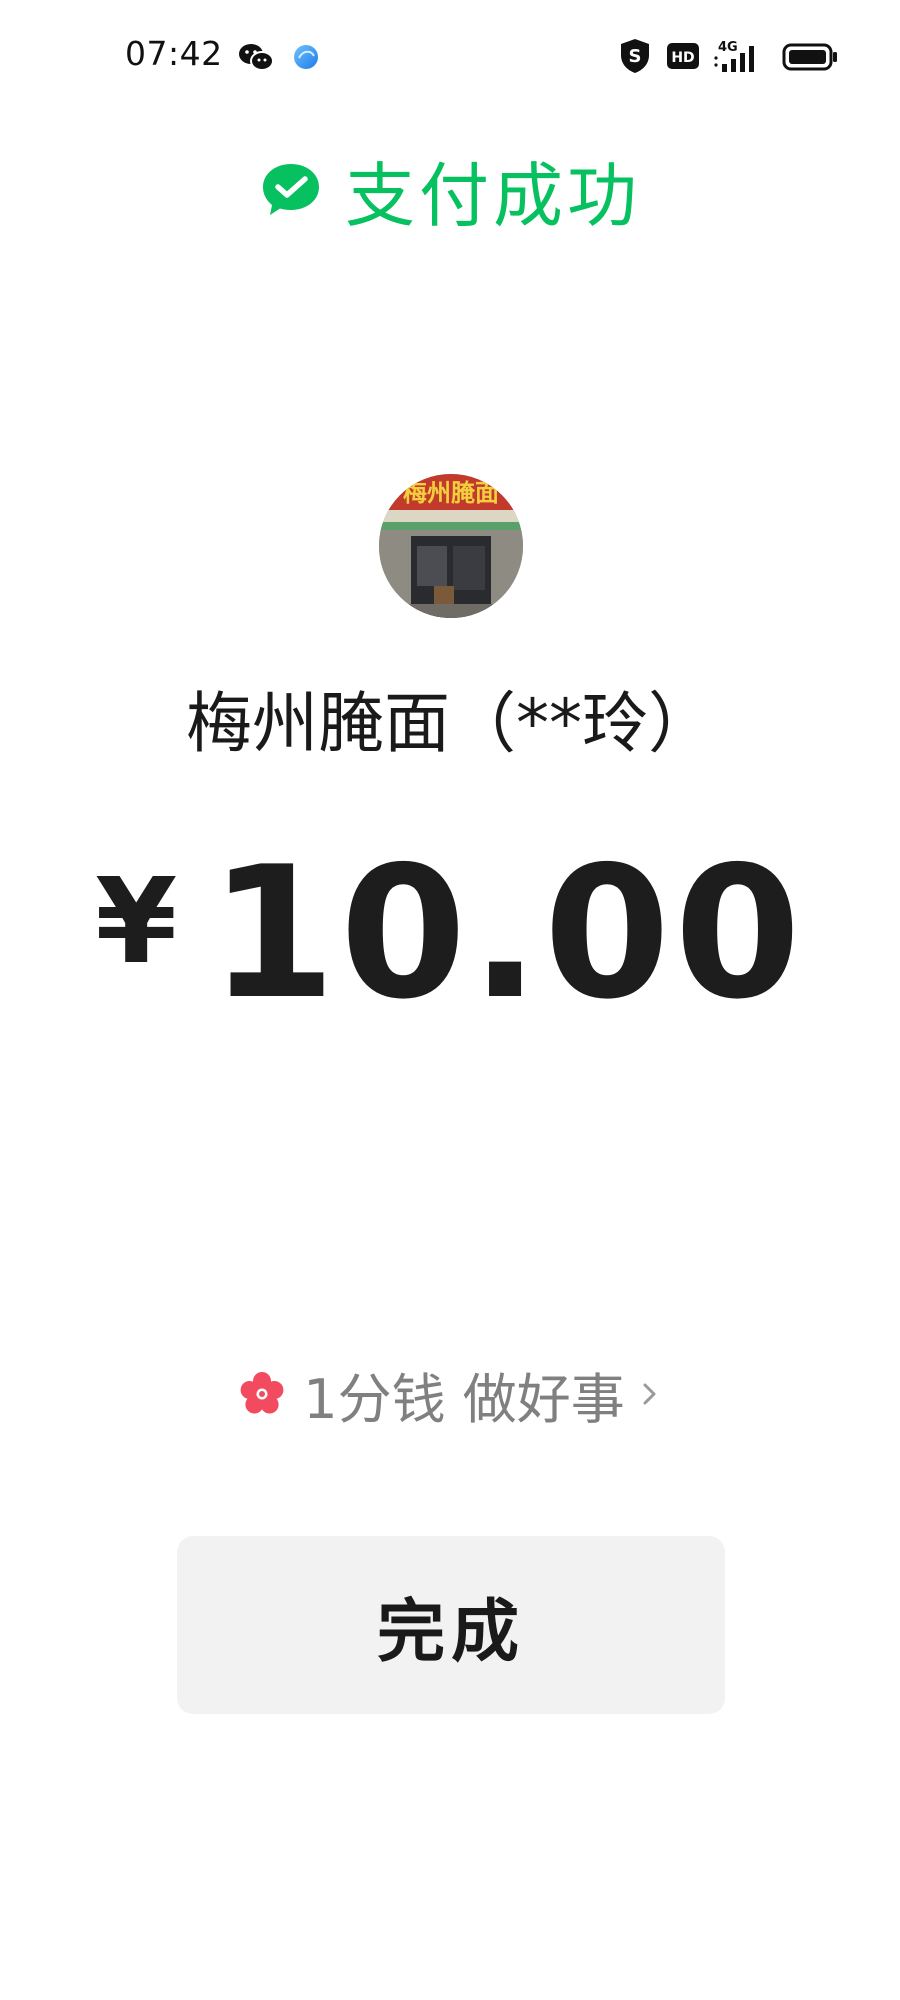 This screenshot has height=2000, width=900. What do you see at coordinates (256, 57) in the screenshot?
I see `wechat-icon` at bounding box center [256, 57].